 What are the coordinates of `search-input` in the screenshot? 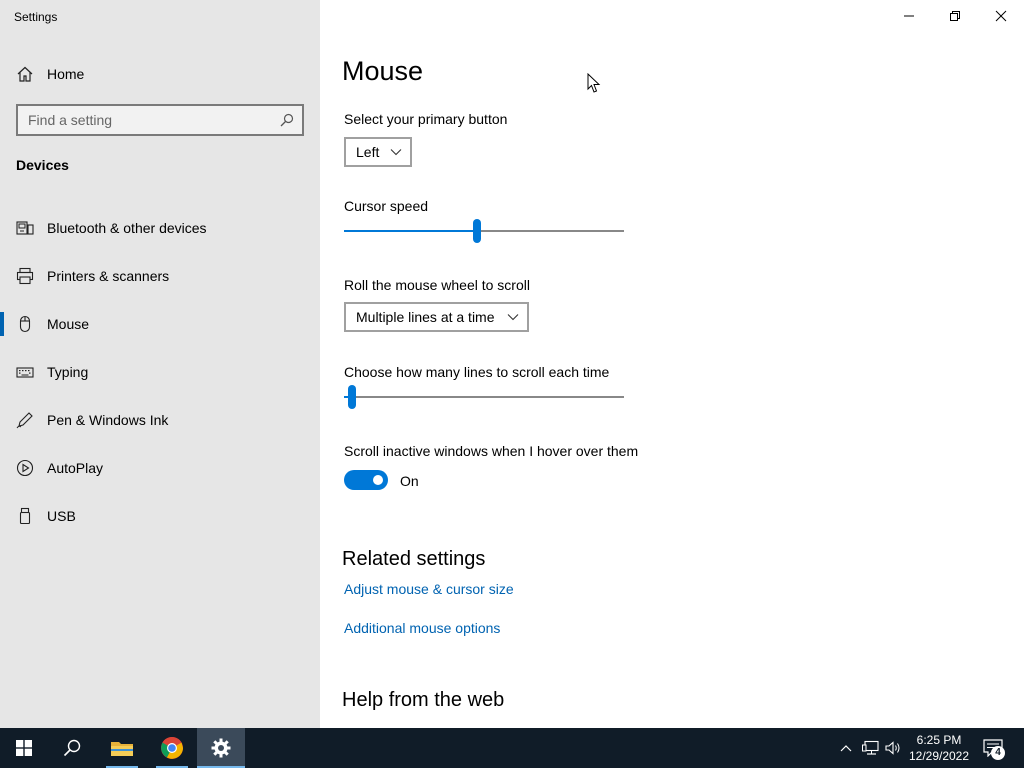 It's located at (148, 120).